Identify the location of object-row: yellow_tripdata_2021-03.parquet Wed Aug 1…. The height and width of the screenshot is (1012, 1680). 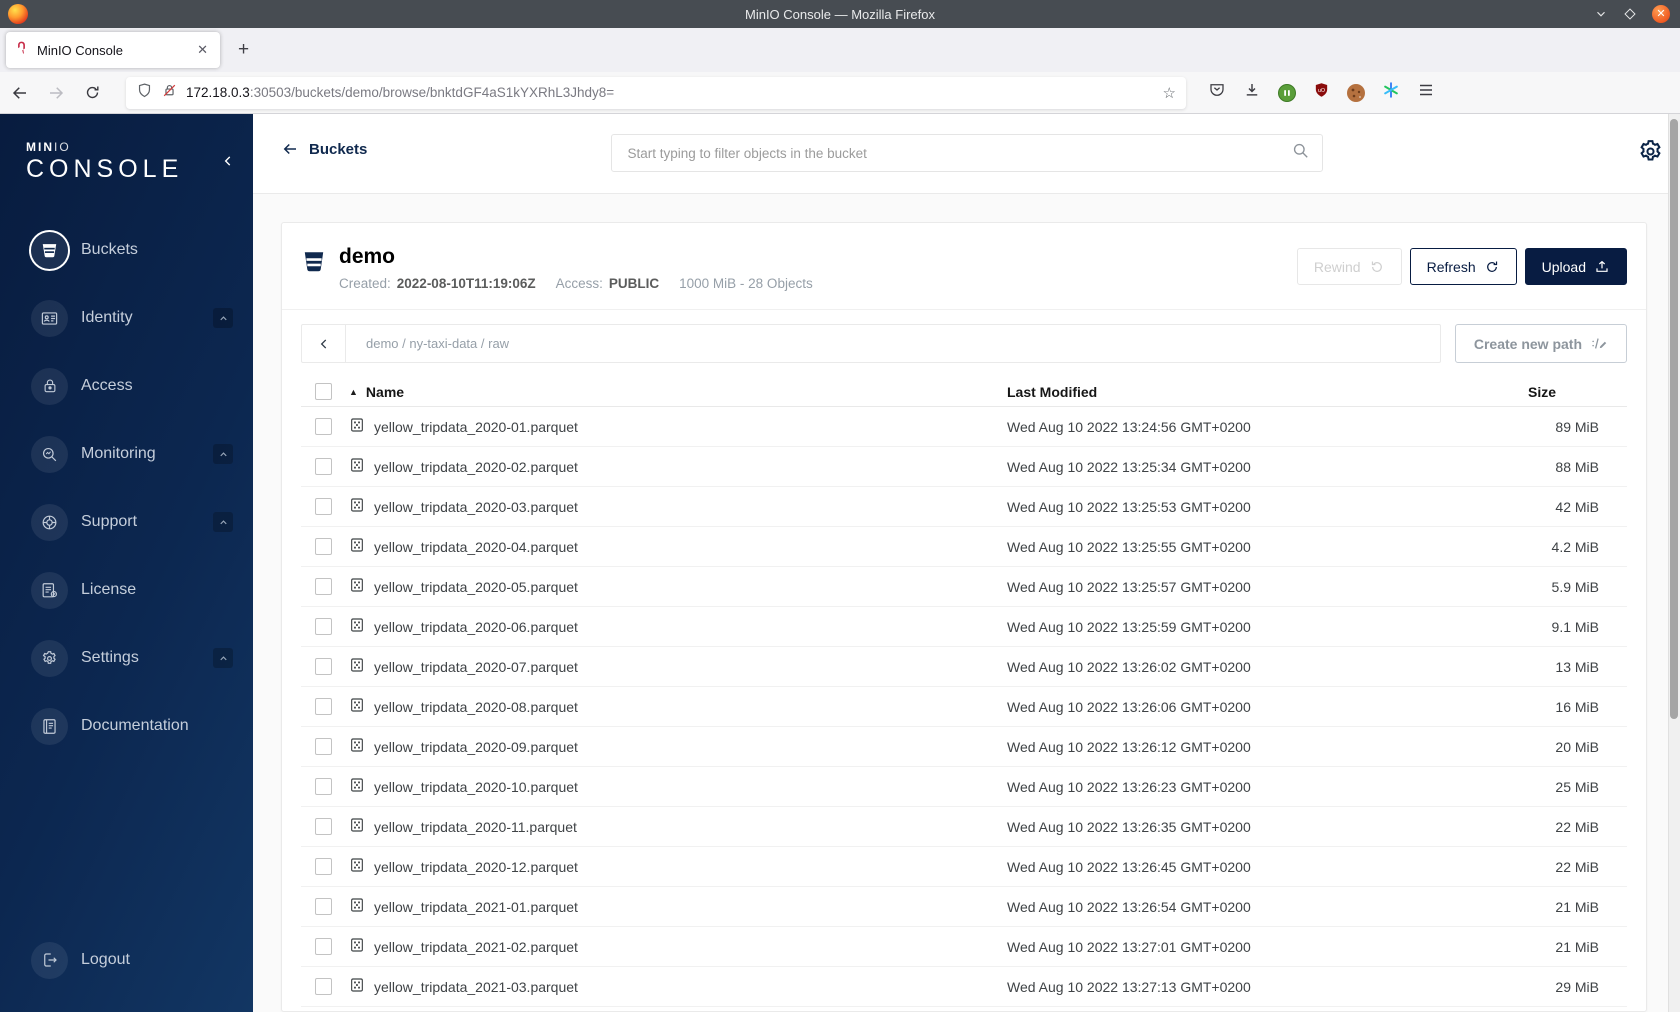
(964, 987).